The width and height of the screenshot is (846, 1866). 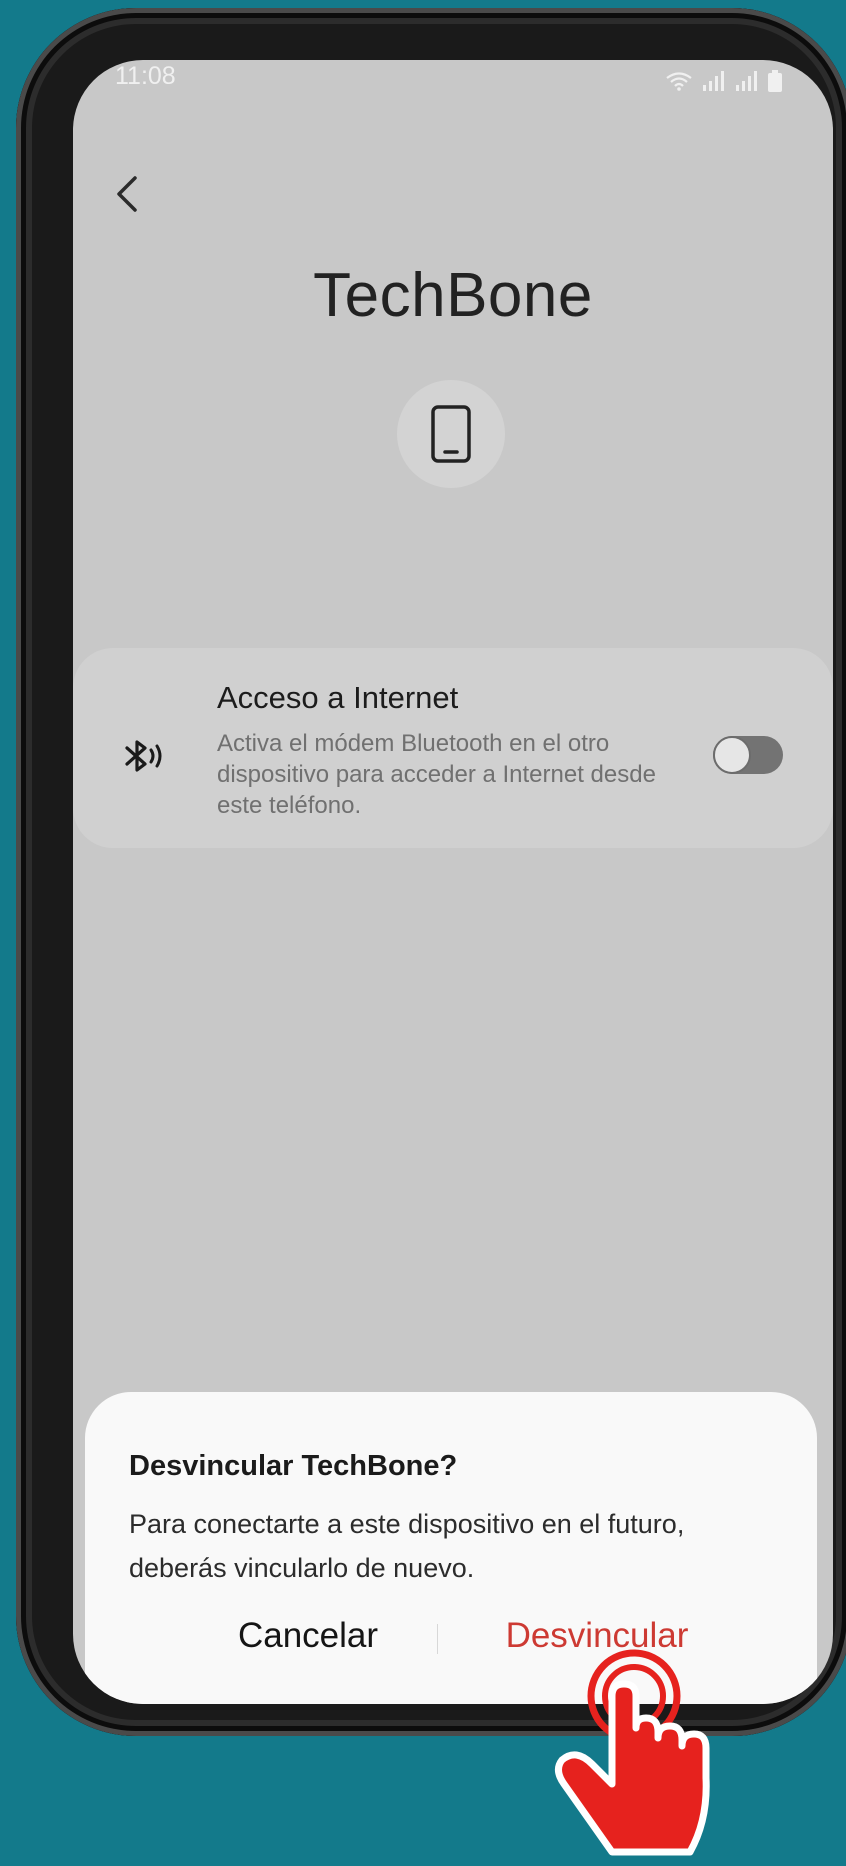 I want to click on status-icons, so click(x=724, y=81).